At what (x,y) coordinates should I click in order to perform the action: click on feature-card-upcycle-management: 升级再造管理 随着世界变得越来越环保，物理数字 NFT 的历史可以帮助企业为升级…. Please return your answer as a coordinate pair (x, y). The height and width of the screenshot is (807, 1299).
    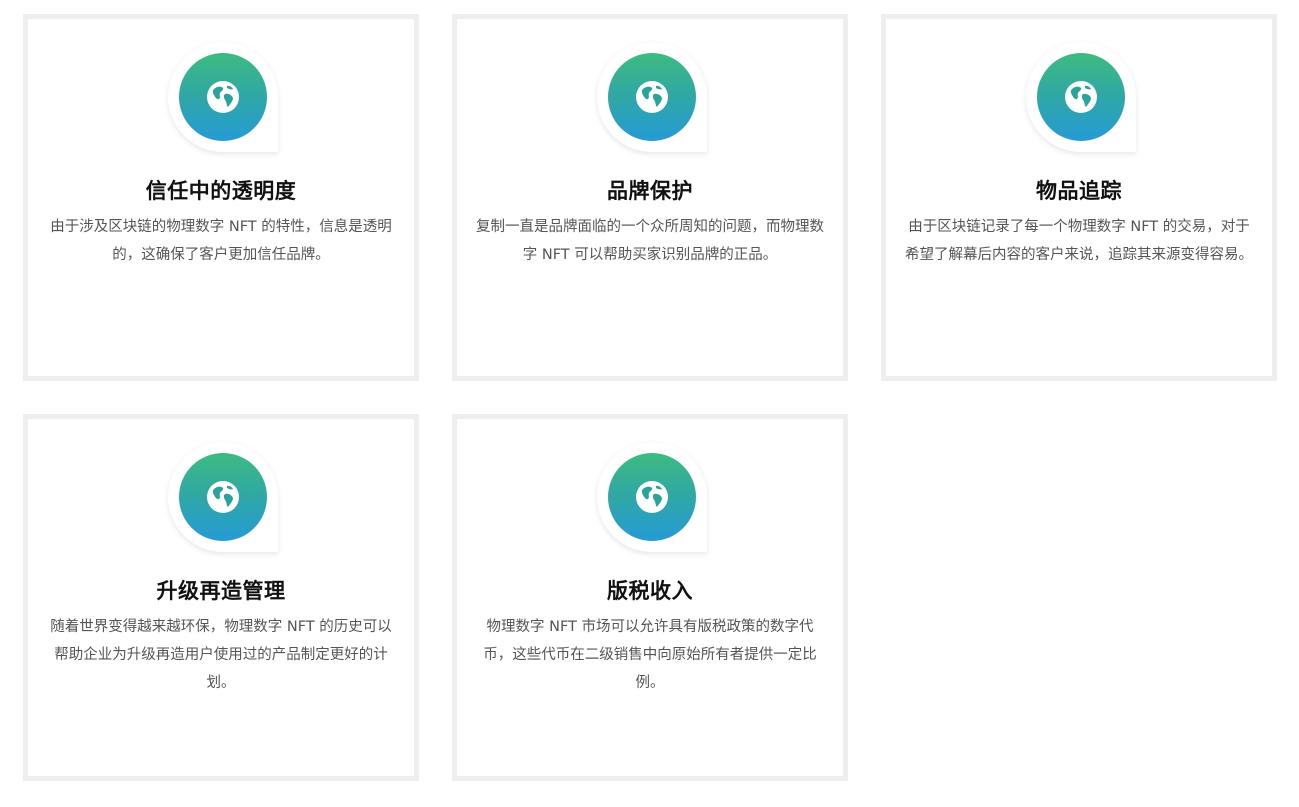
    Looking at the image, I should click on (221, 597).